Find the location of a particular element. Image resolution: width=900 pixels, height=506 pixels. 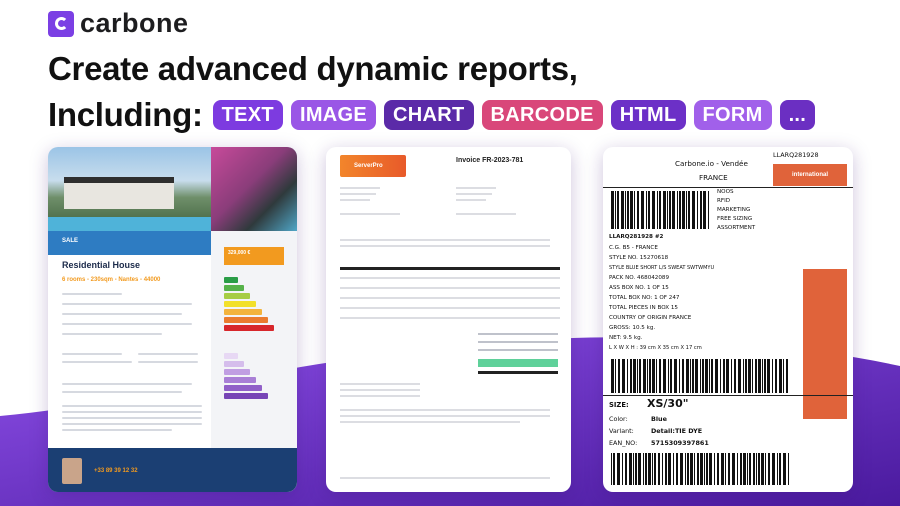

ges-bar-a is located at coordinates (231, 356).